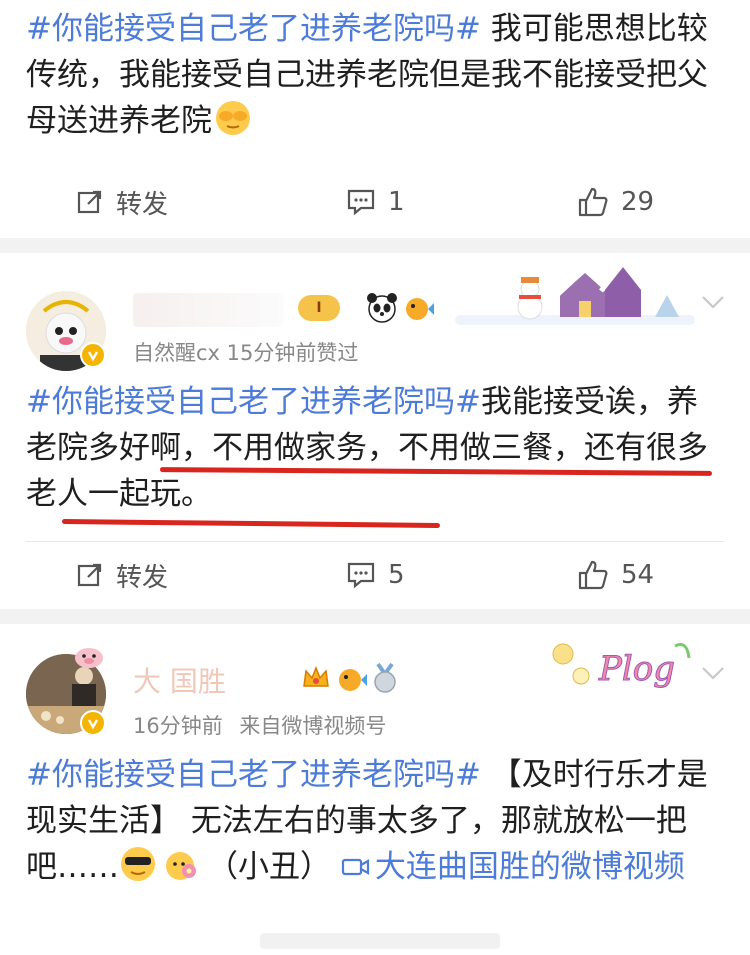 The height and width of the screenshot is (955, 750). What do you see at coordinates (375, 541) in the screenshot?
I see `divider` at bounding box center [375, 541].